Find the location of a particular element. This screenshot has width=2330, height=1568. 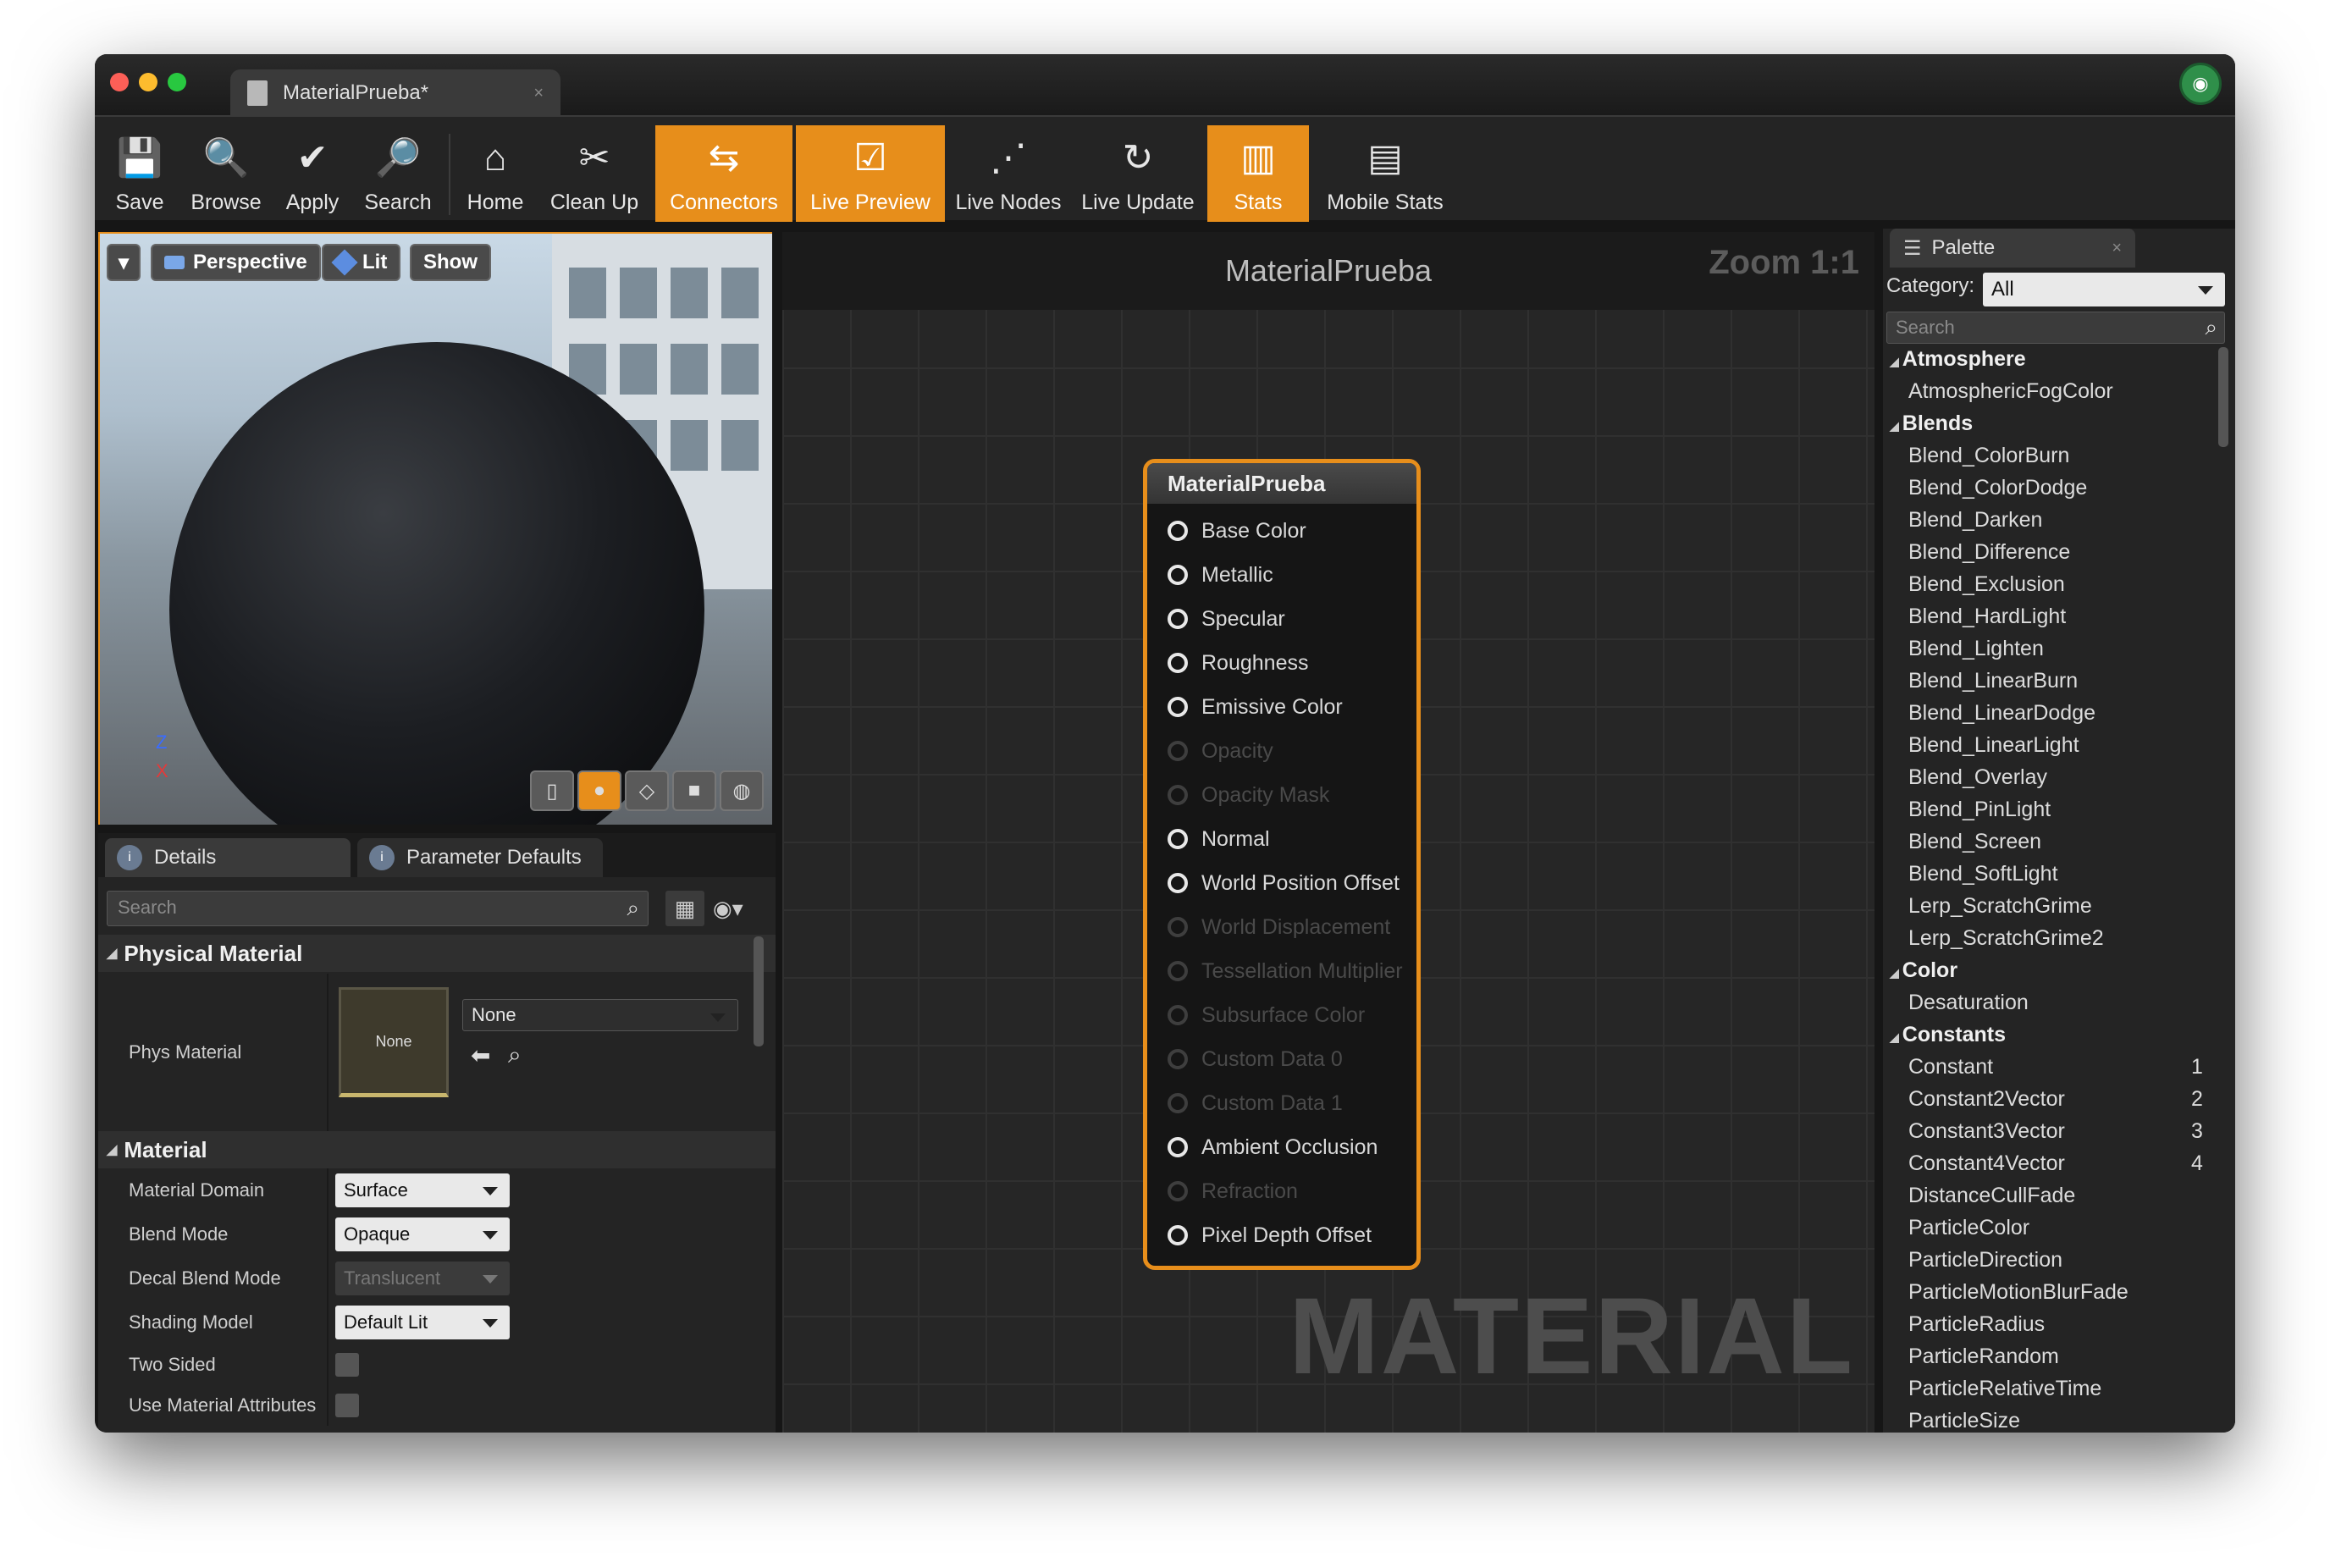

connectors-button: ⇆ Connectors is located at coordinates (723, 173).